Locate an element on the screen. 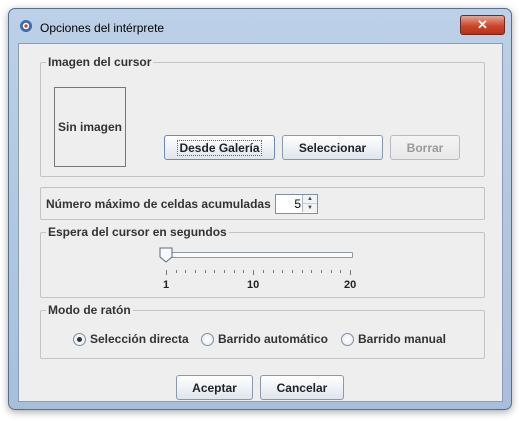  title-bar: Opciones del intérprete ✕ is located at coordinates (260, 25).